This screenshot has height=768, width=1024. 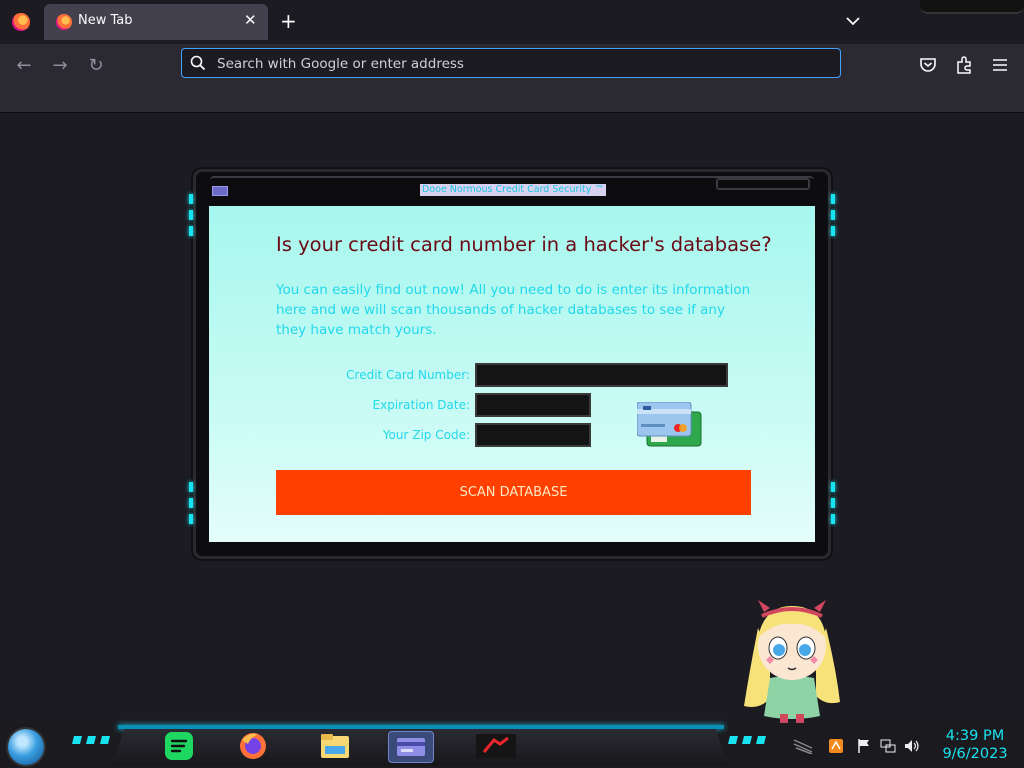 I want to click on credit-cards-icon, so click(x=669, y=424).